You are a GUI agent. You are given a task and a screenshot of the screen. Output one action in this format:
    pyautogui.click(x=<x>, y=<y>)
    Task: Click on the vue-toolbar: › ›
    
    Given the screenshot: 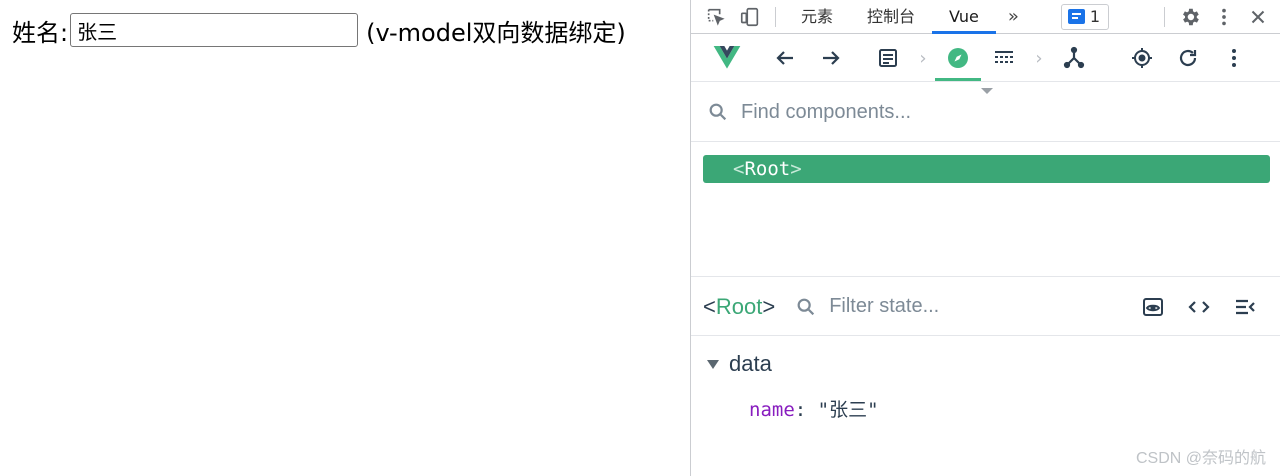 What is the action you would take?
    pyautogui.click(x=985, y=58)
    